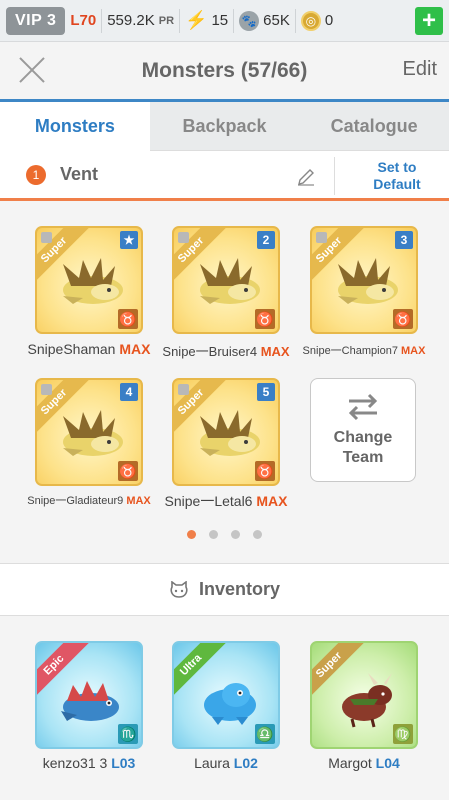  I want to click on leader-star-icon: ★, so click(129, 240).